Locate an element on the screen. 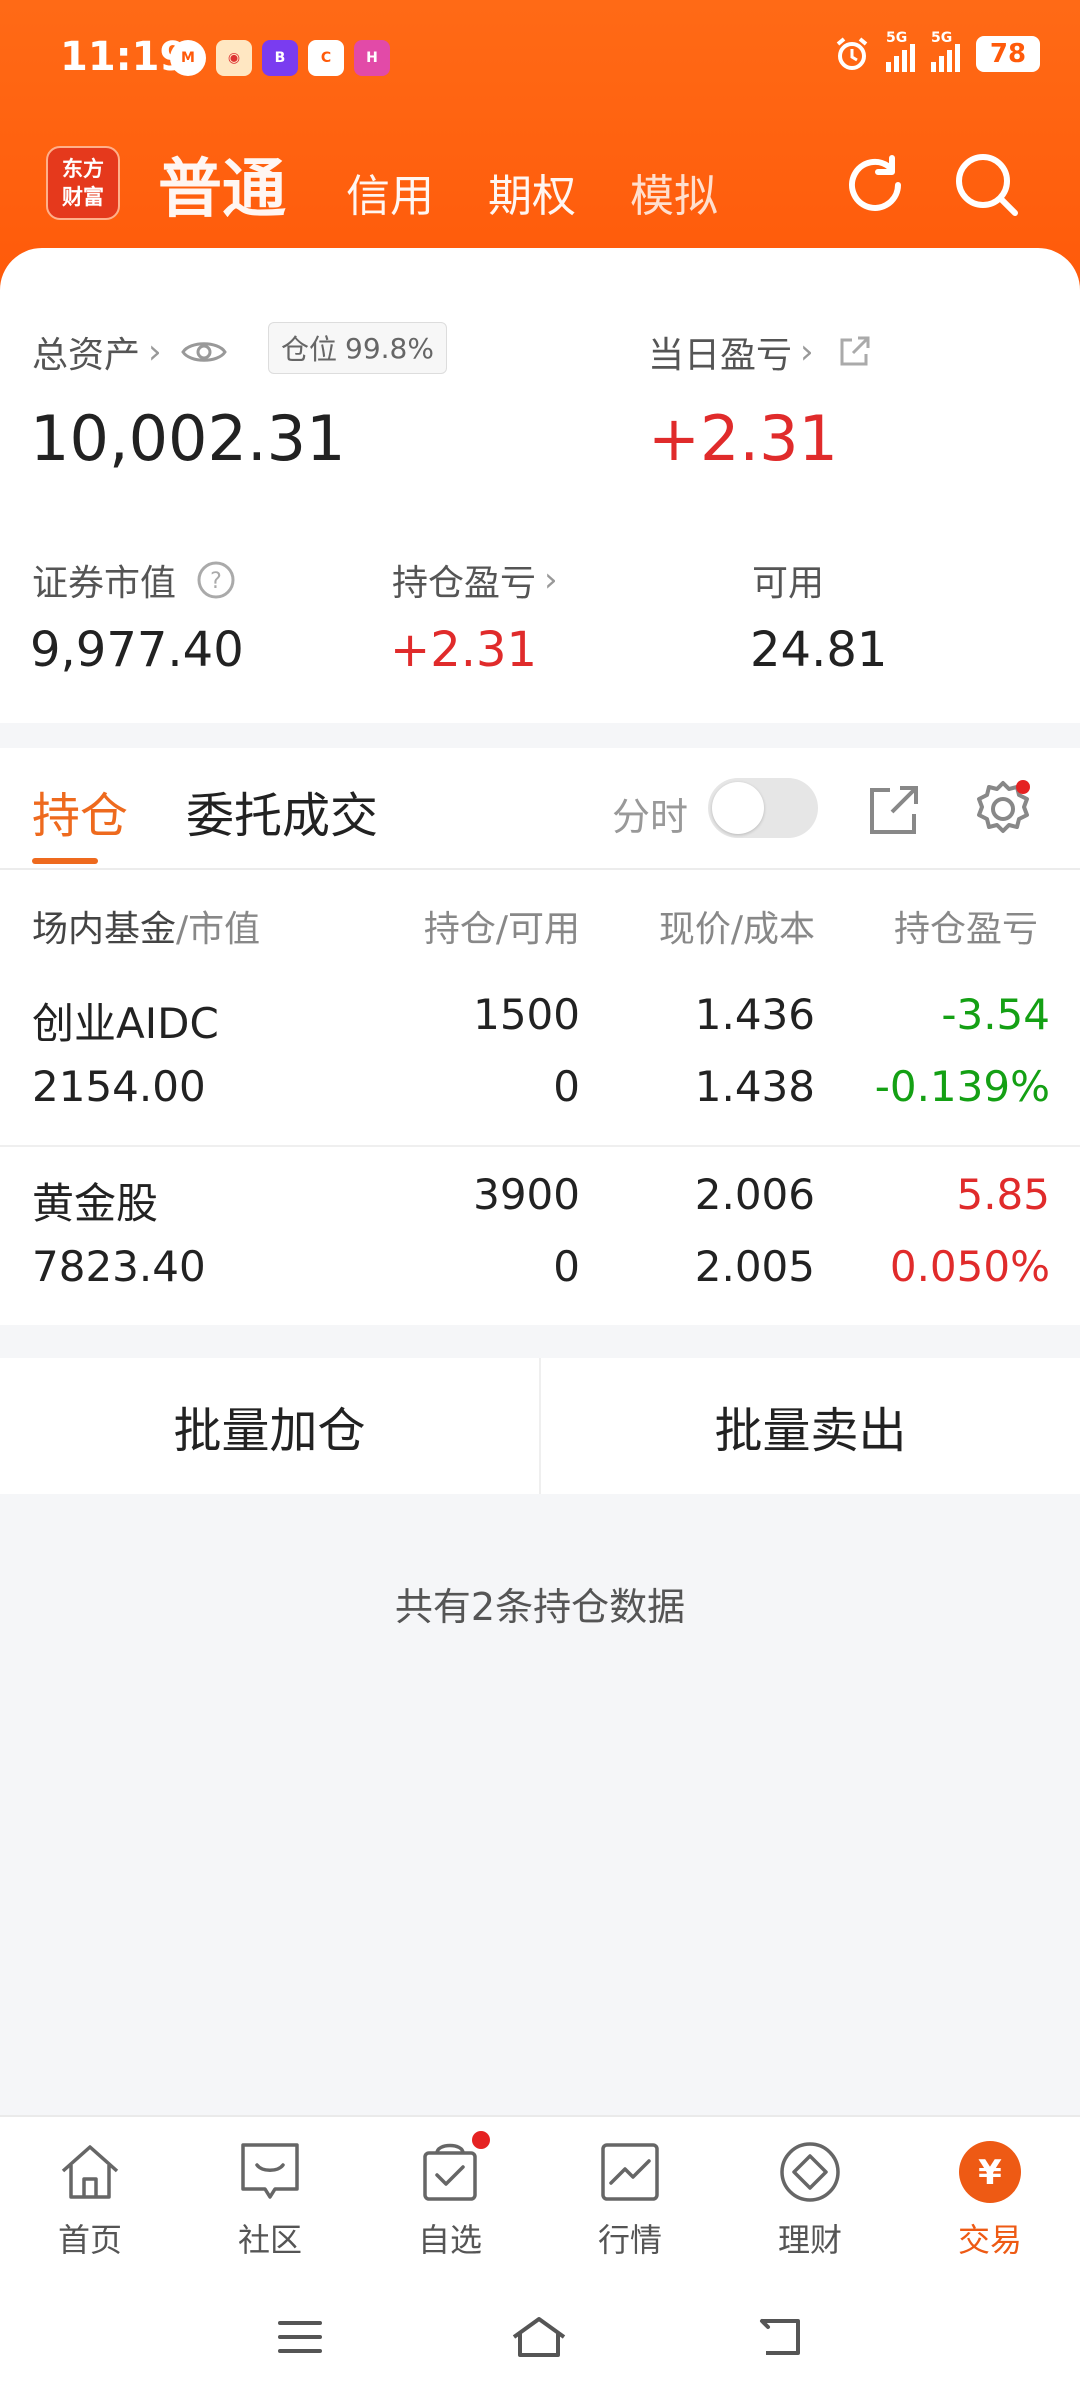  position-ratio-badge: 仓位 99.8% is located at coordinates (357, 348).